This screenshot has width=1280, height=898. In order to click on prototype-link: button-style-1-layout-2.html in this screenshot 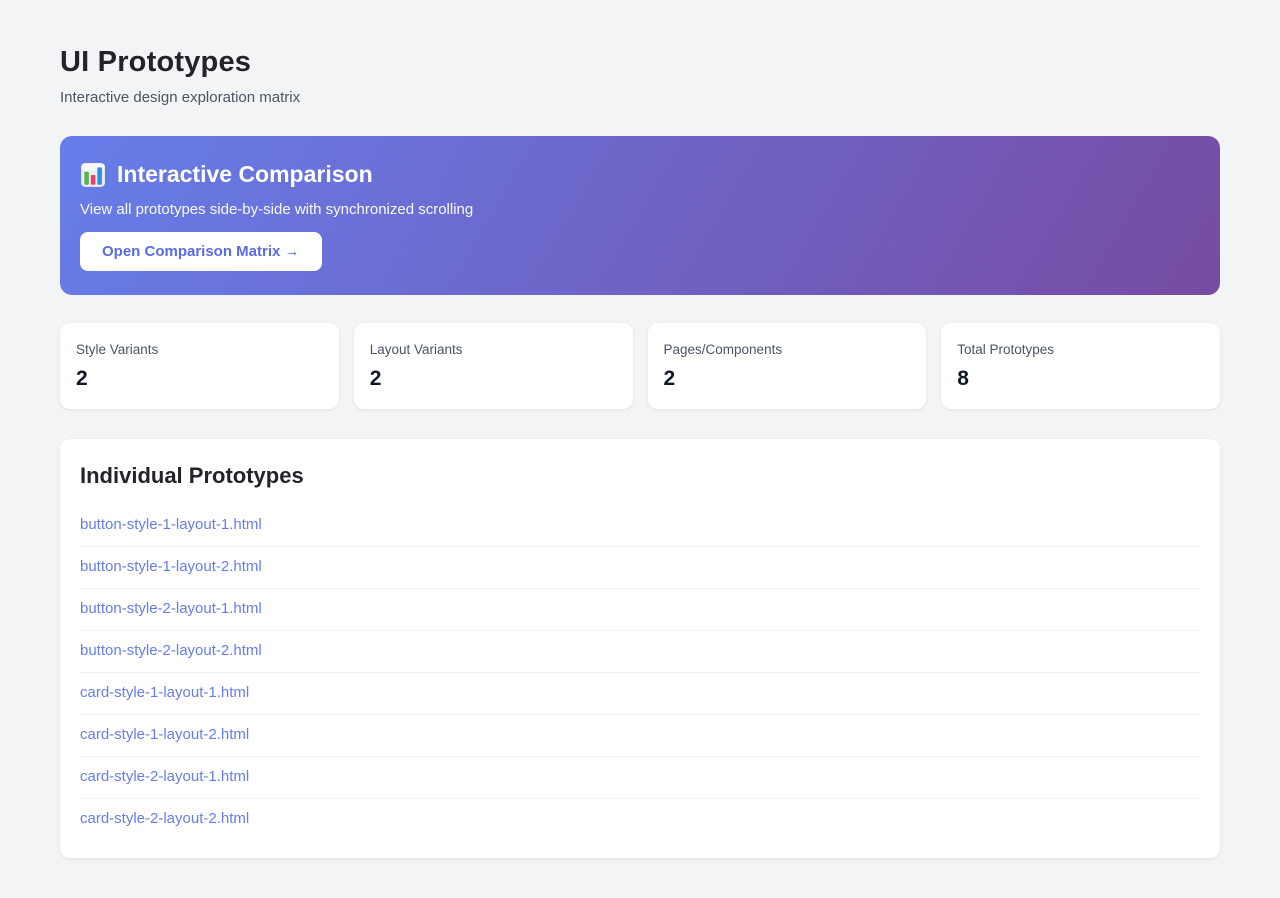, I will do `click(171, 566)`.